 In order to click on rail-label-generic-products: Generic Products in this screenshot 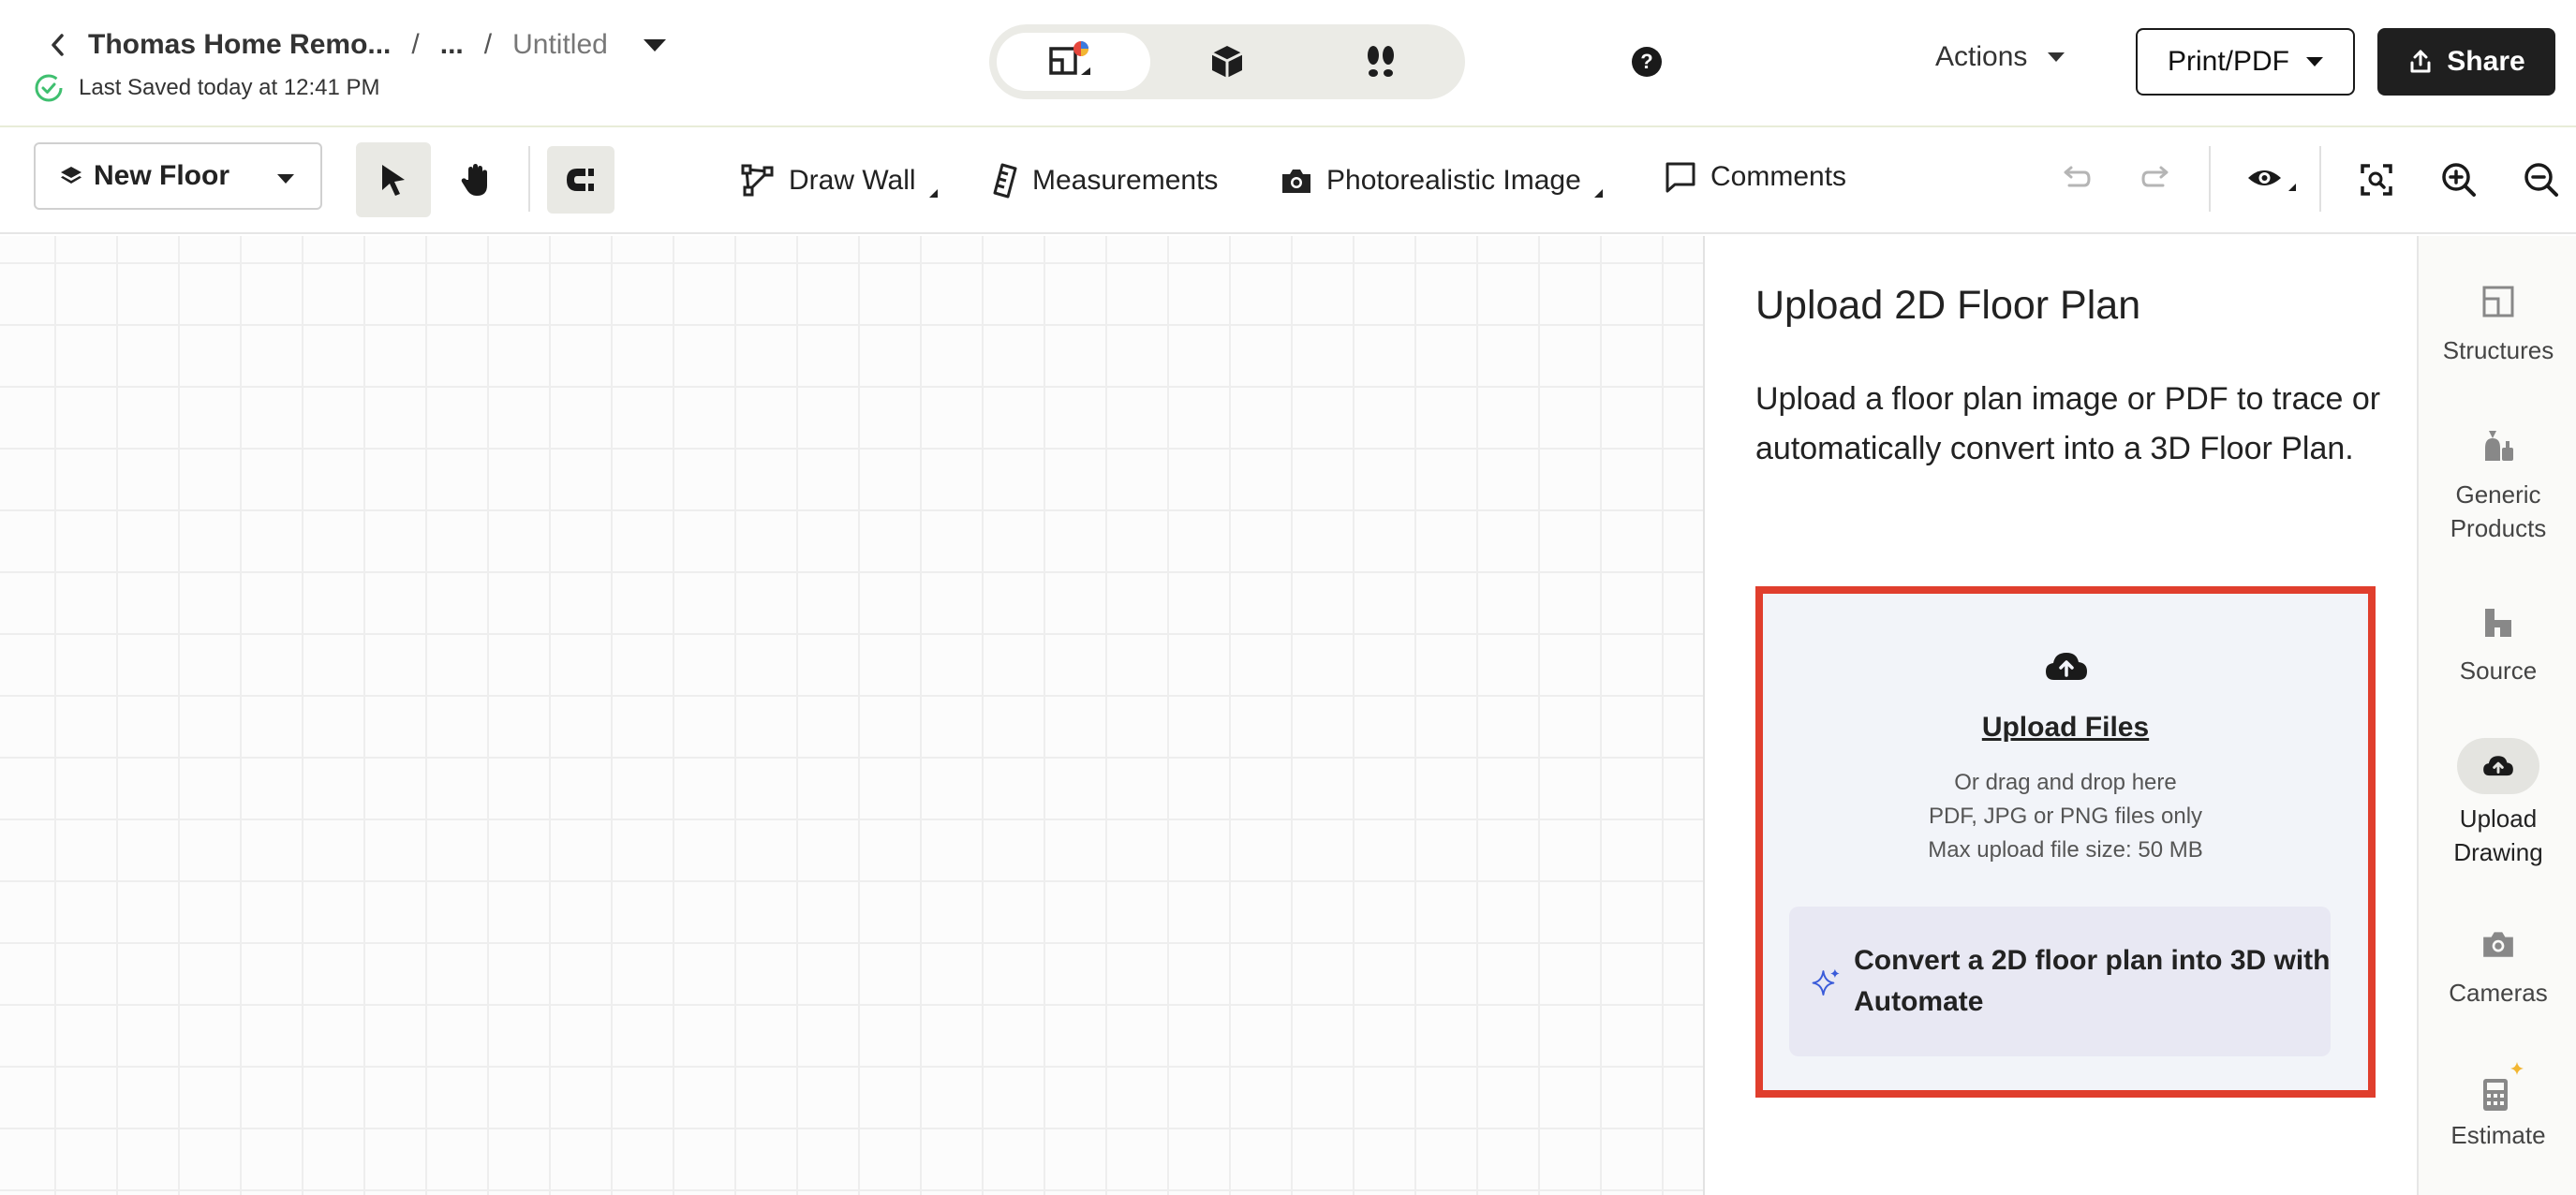, I will do `click(2498, 511)`.